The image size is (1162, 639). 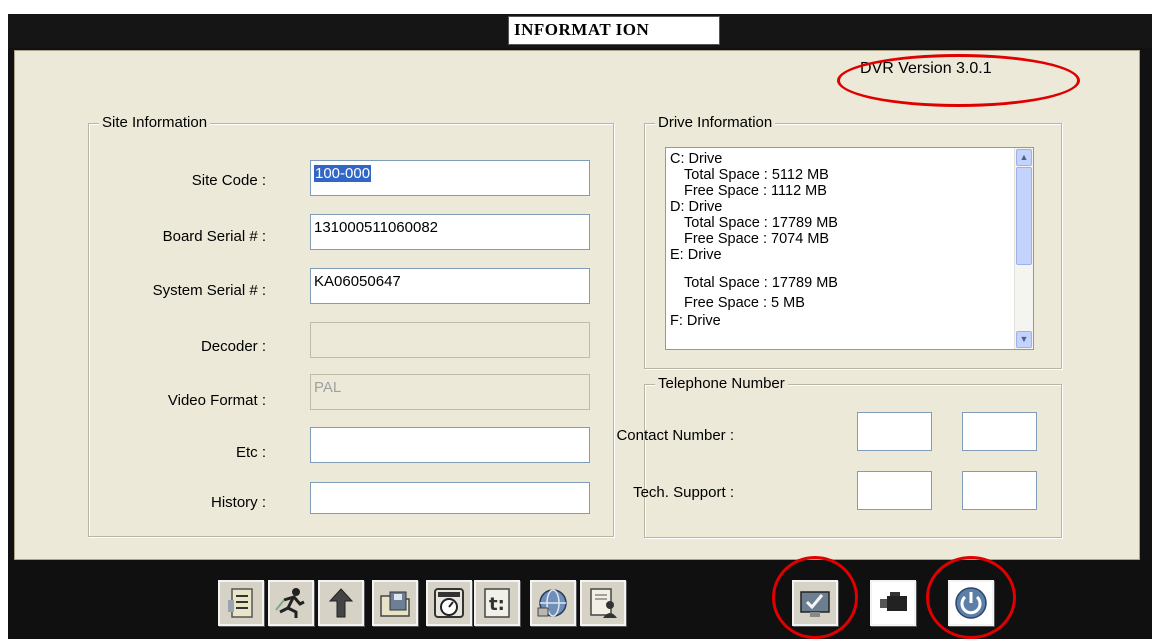 What do you see at coordinates (675, 435) in the screenshot?
I see `contact-number-label: Contact Number :` at bounding box center [675, 435].